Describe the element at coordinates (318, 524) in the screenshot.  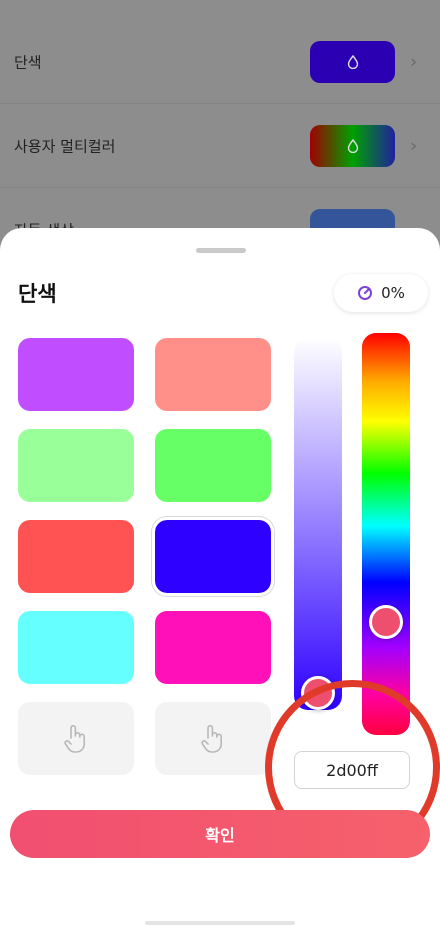
I see `saturation-slider` at that location.